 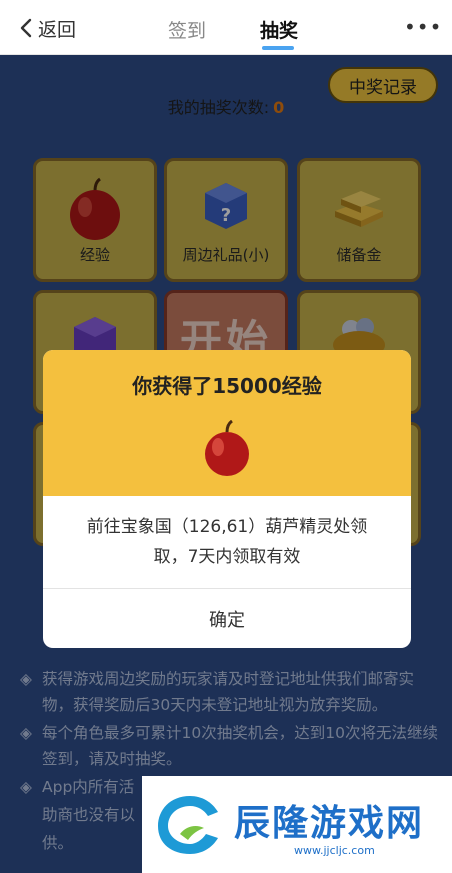 What do you see at coordinates (26, 28) in the screenshot?
I see `chevron-left-icon` at bounding box center [26, 28].